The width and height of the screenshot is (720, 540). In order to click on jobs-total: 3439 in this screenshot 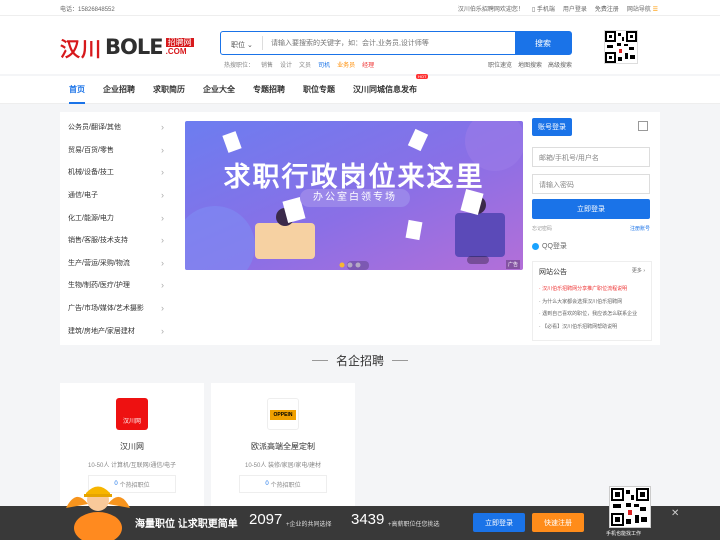, I will do `click(368, 519)`.